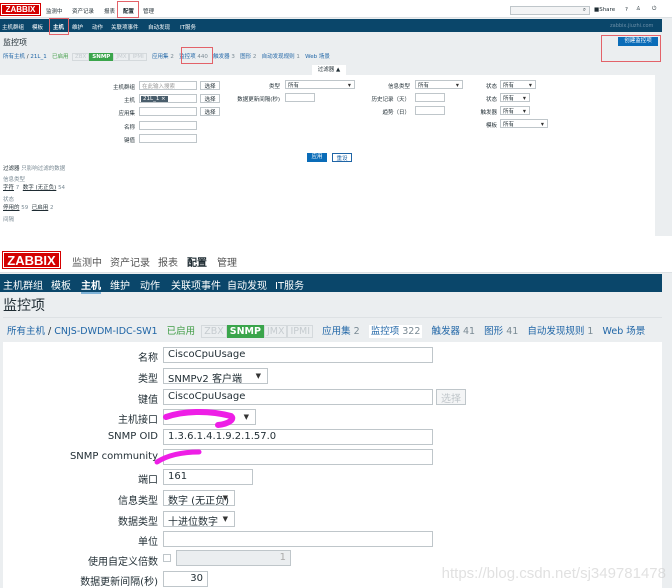 The width and height of the screenshot is (672, 588). I want to click on label-triggers: 触发器, so click(488, 113).